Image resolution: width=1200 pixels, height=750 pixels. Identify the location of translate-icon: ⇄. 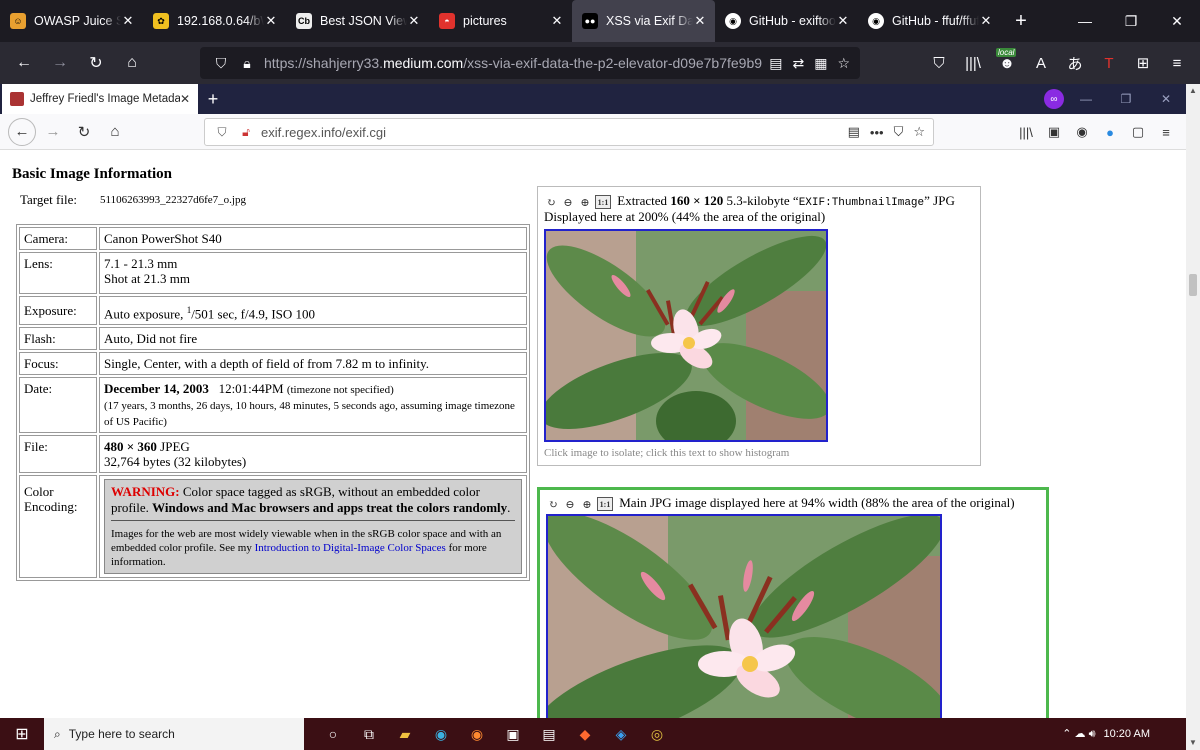
(798, 63).